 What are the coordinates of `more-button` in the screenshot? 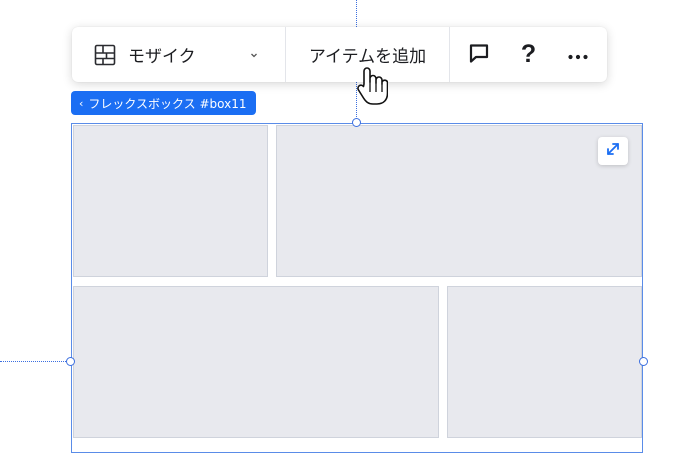 It's located at (578, 55).